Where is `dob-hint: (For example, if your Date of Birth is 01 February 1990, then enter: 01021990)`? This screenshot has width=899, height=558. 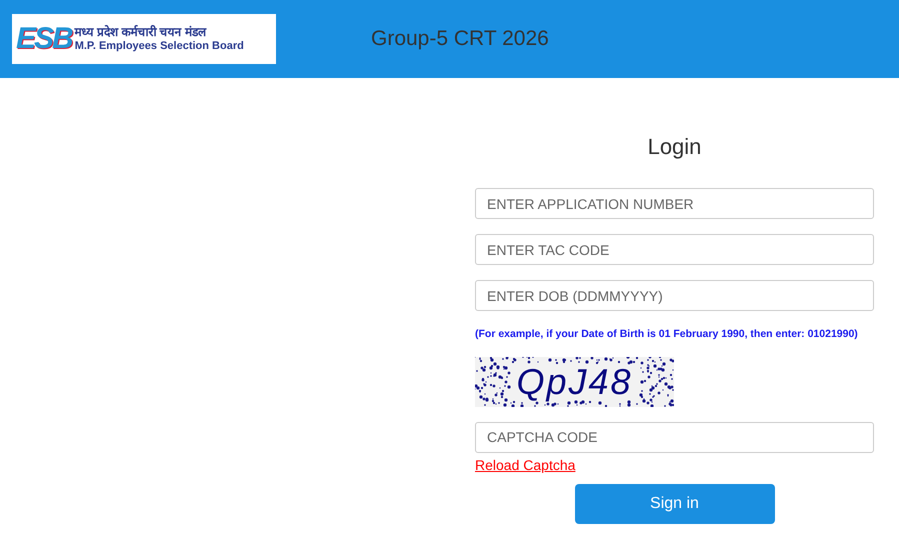
dob-hint: (For example, if your Date of Birth is 01 February 1990, then enter: 01021990) is located at coordinates (667, 334).